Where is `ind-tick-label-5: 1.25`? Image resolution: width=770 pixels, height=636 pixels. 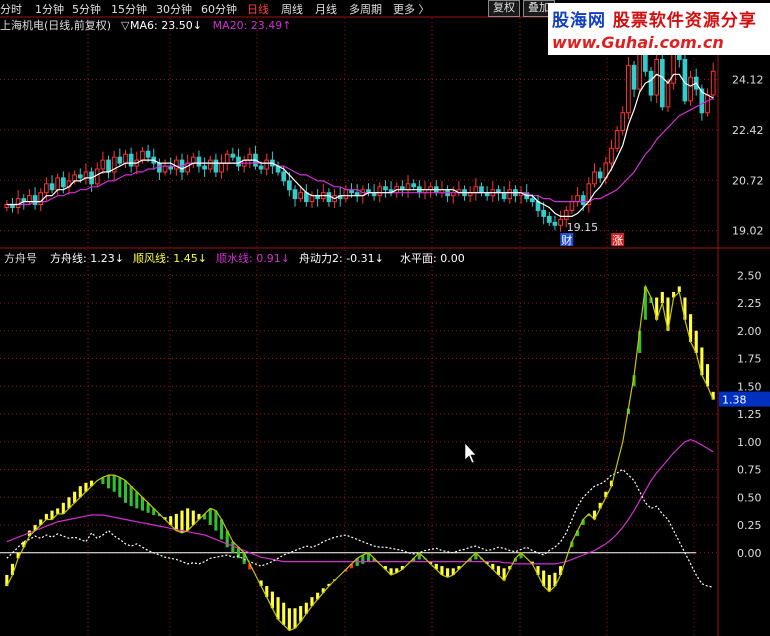
ind-tick-label-5: 1.25 is located at coordinates (749, 414).